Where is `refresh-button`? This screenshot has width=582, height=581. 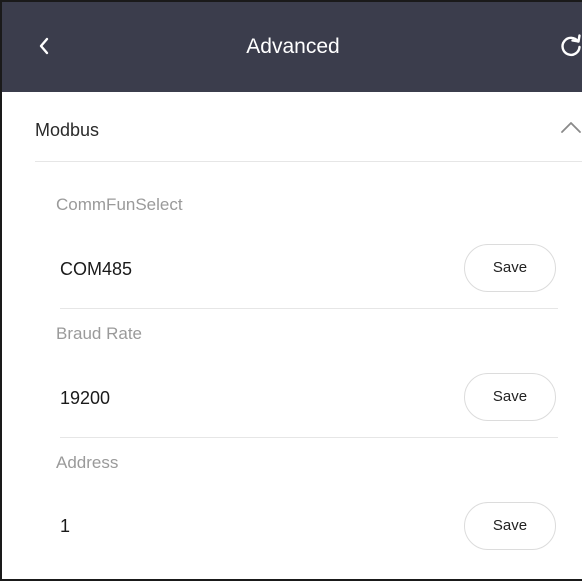 refresh-button is located at coordinates (570, 46).